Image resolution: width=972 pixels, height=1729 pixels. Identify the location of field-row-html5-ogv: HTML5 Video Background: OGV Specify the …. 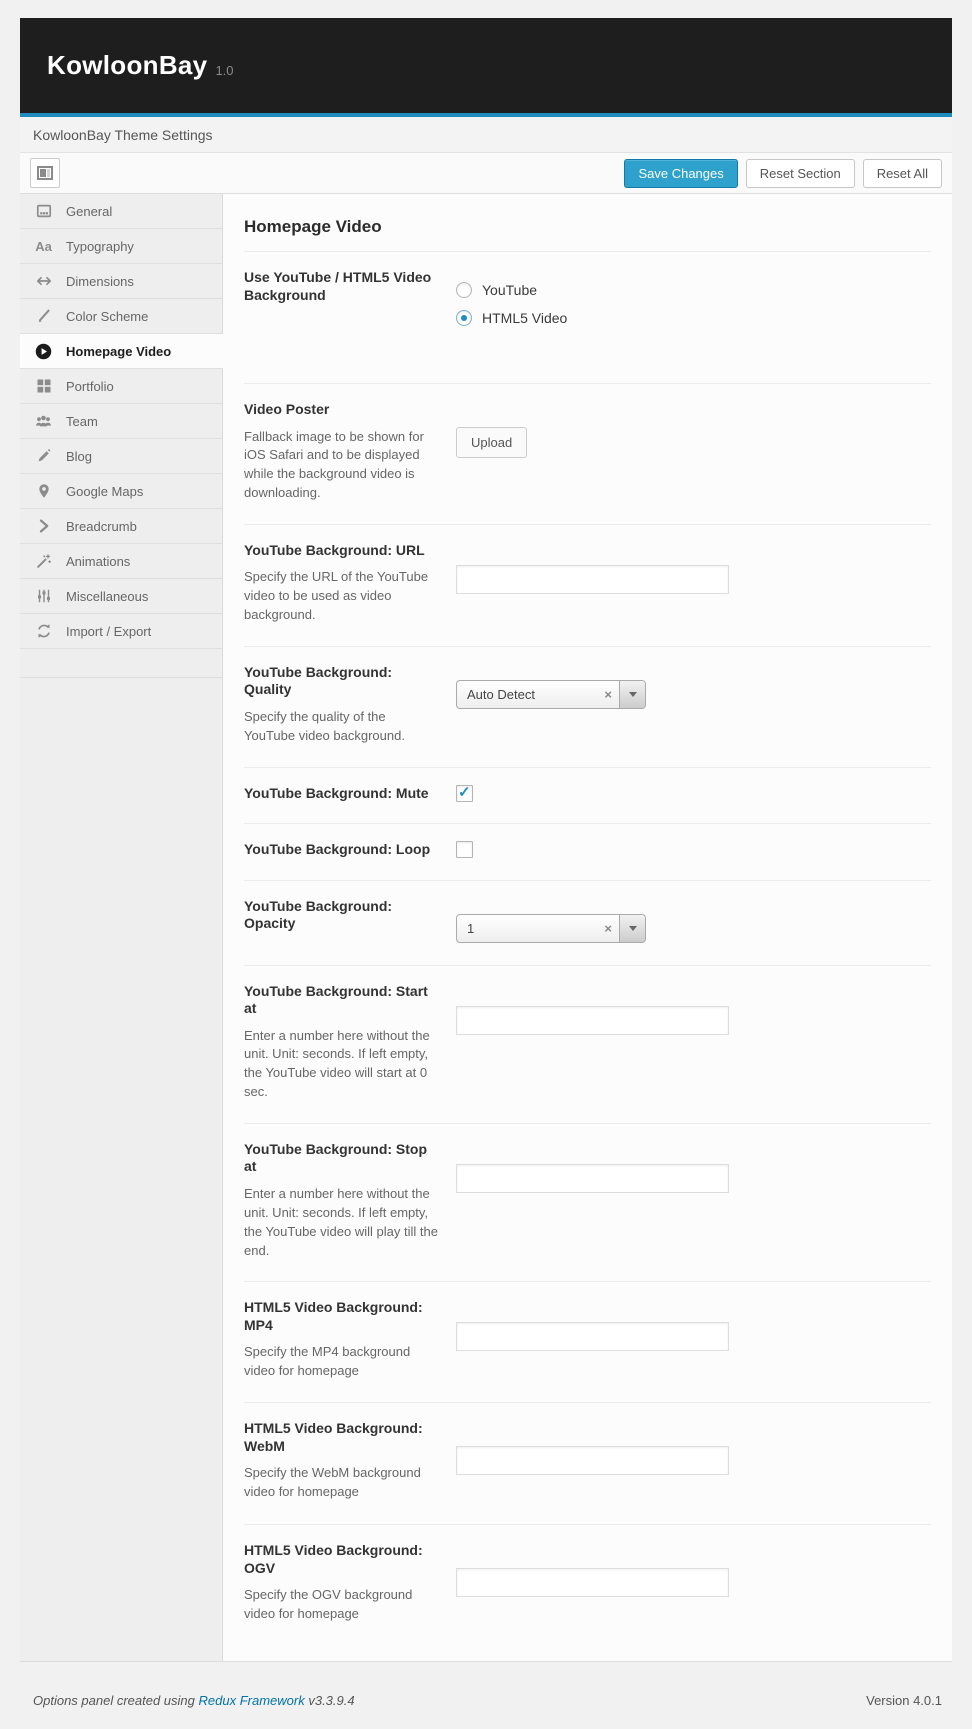
(587, 1585).